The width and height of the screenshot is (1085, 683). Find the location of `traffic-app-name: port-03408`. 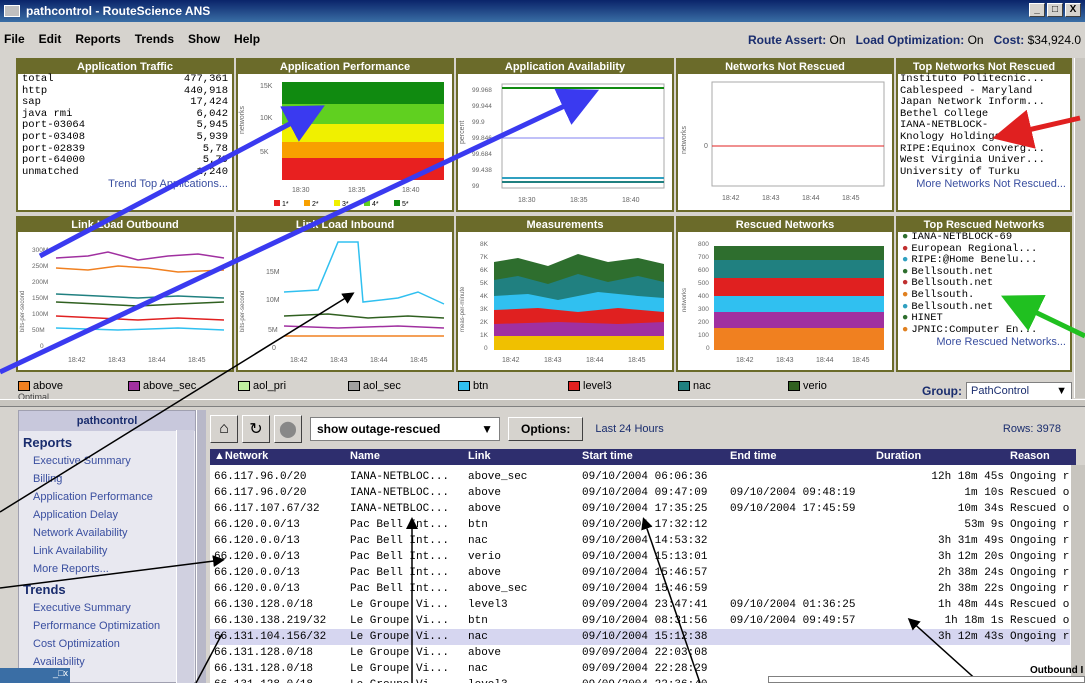

traffic-app-name: port-03408 is located at coordinates (54, 136).